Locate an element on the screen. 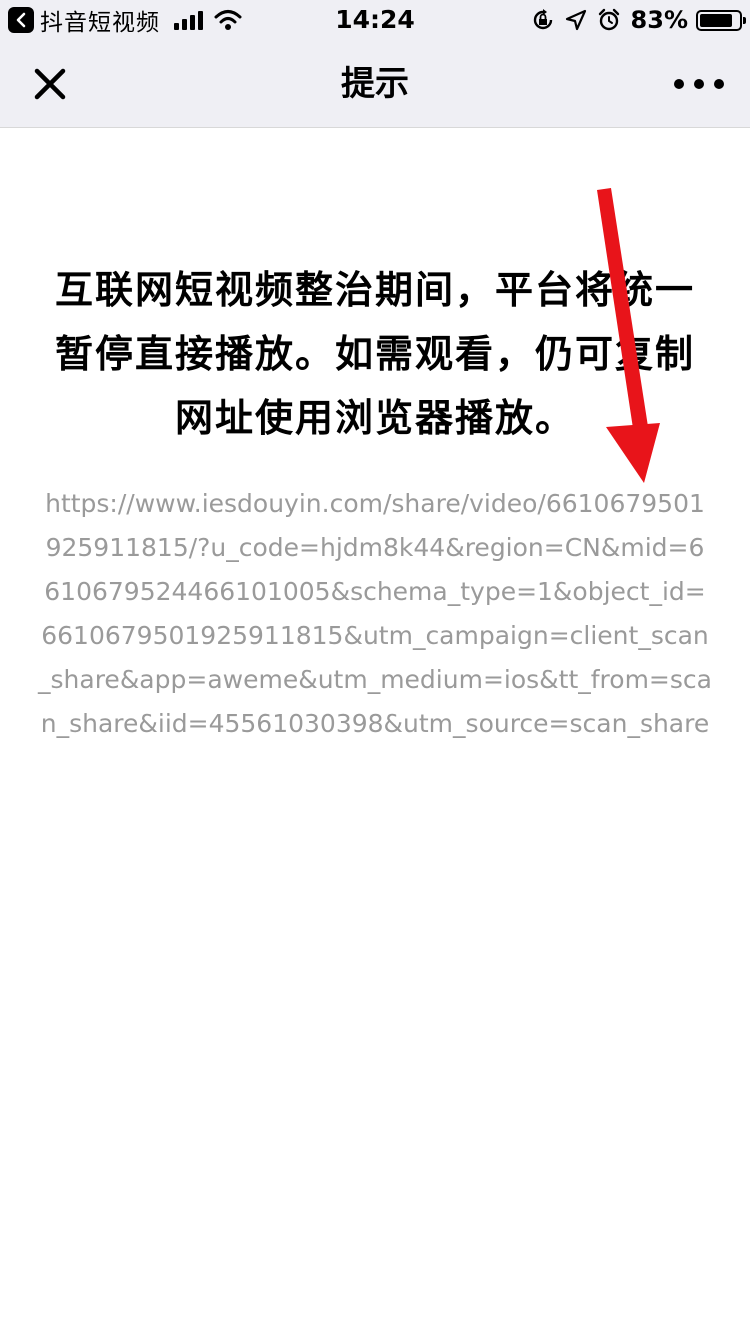  status-right: 83% is located at coordinates (633, 20).